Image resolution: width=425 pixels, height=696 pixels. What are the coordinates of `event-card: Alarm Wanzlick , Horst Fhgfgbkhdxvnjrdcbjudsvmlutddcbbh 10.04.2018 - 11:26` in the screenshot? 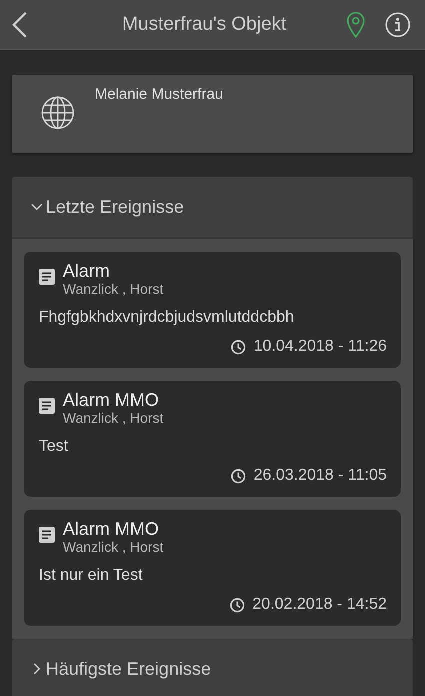 It's located at (212, 310).